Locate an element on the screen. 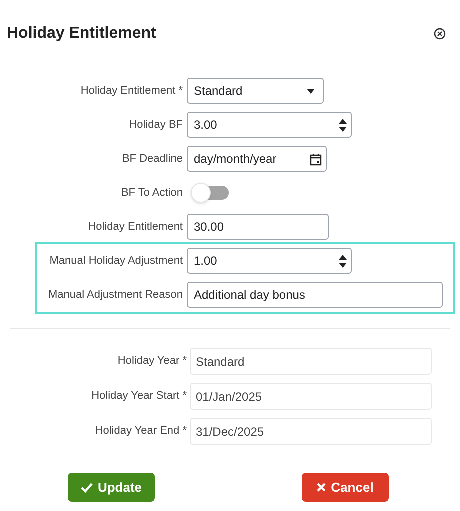 Image resolution: width=460 pixels, height=511 pixels. caret-icon is located at coordinates (311, 91).